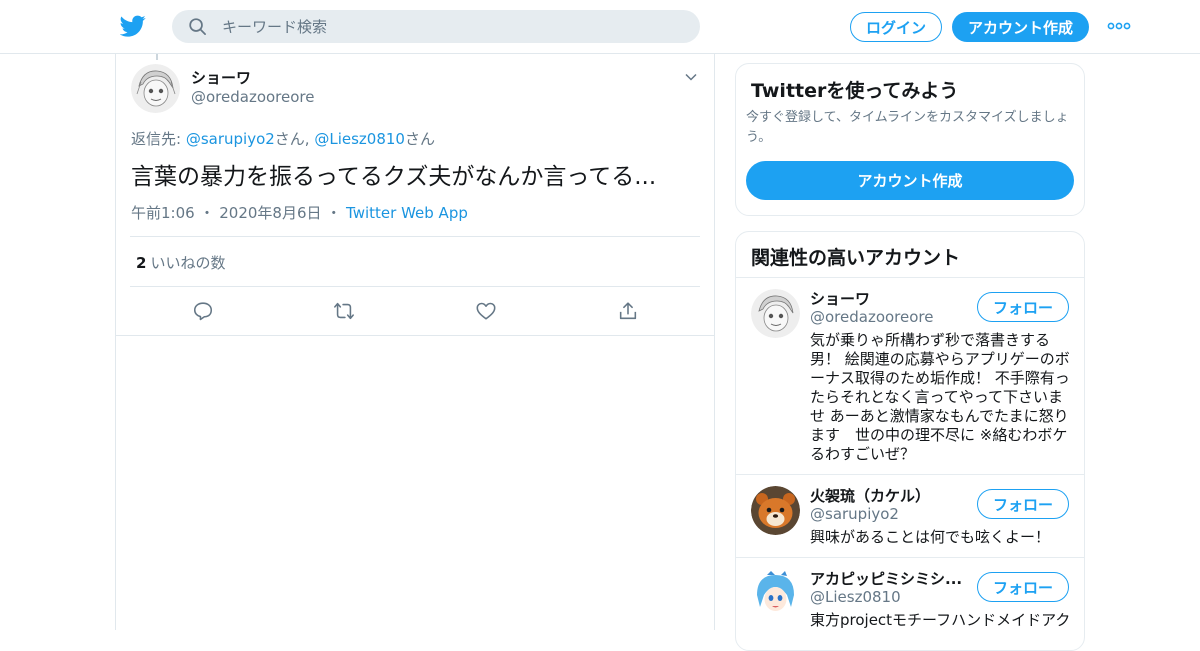 The width and height of the screenshot is (1200, 651). Describe the element at coordinates (870, 495) in the screenshot. I see `account-name: 火袈琉（カケル）` at that location.